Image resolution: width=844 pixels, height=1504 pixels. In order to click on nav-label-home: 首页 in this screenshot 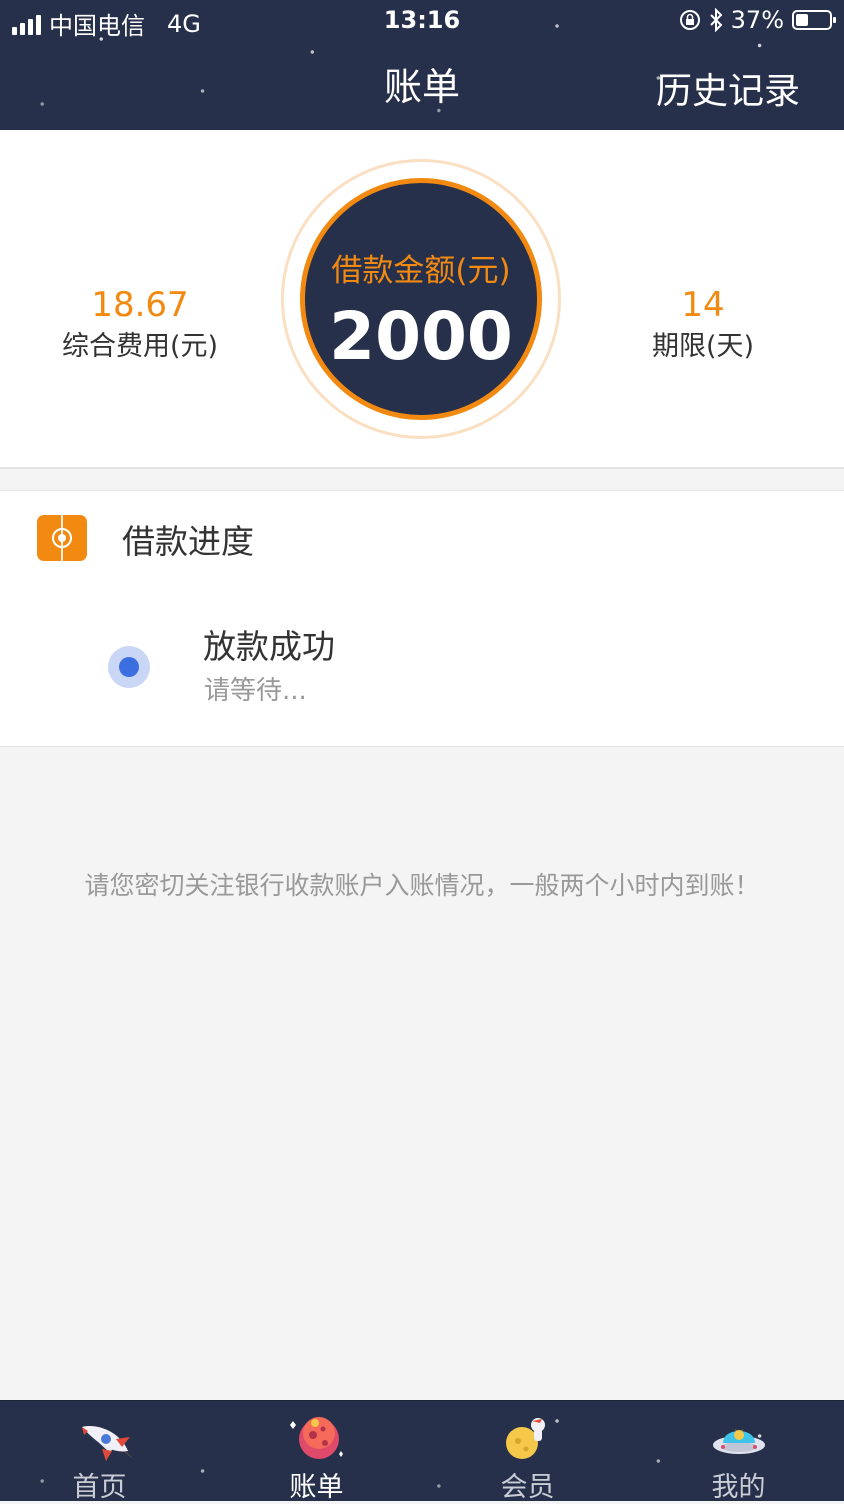, I will do `click(99, 1487)`.